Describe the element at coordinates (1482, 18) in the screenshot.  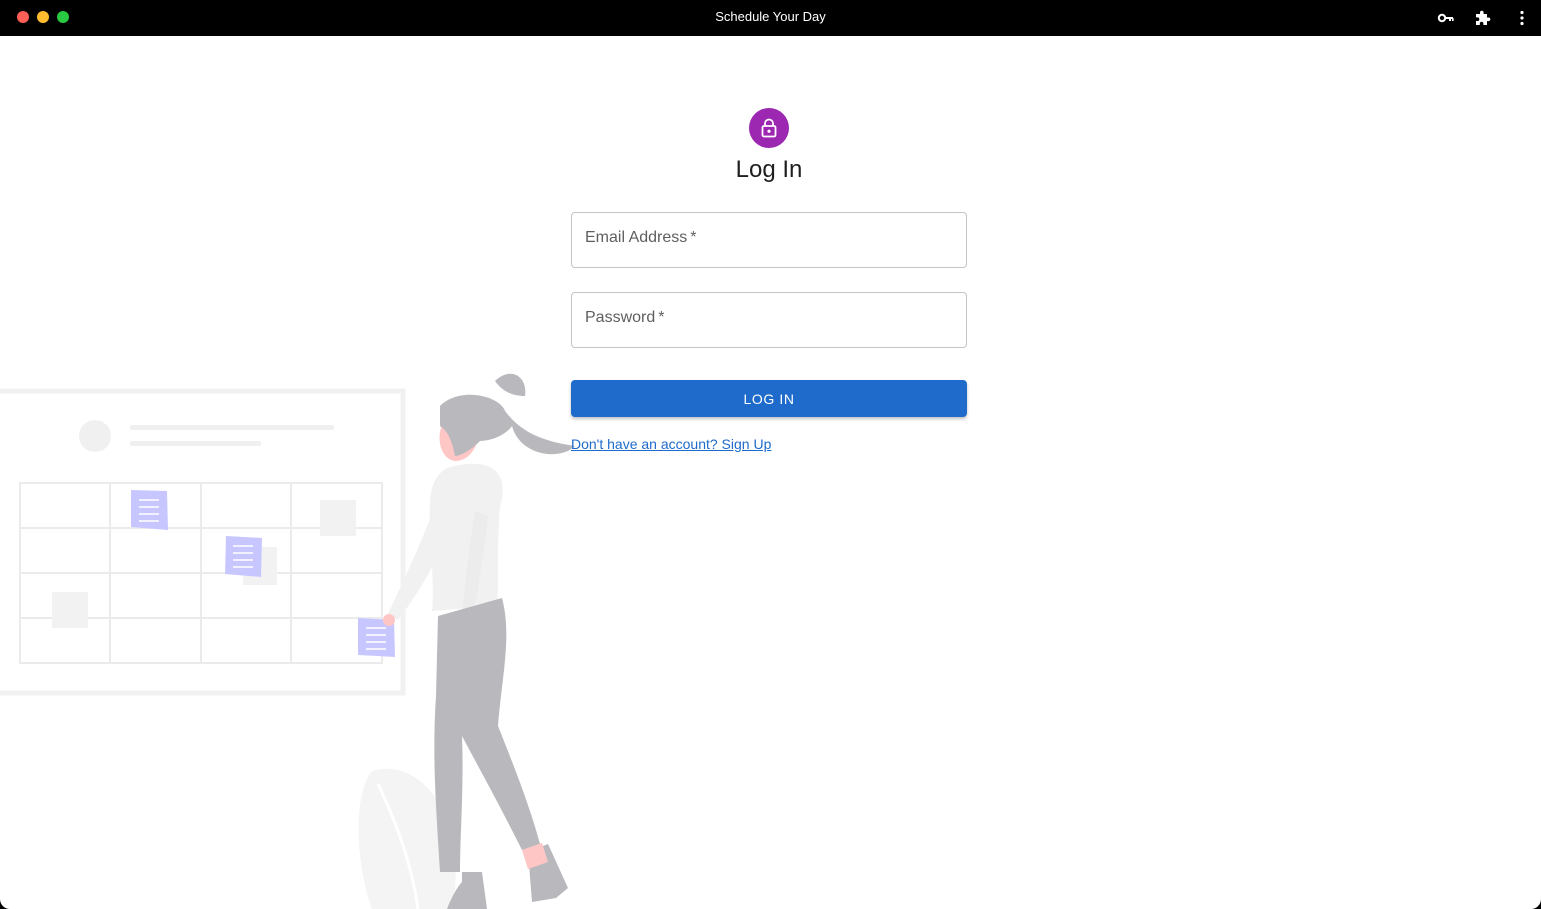
I see `puzzle-icon` at that location.